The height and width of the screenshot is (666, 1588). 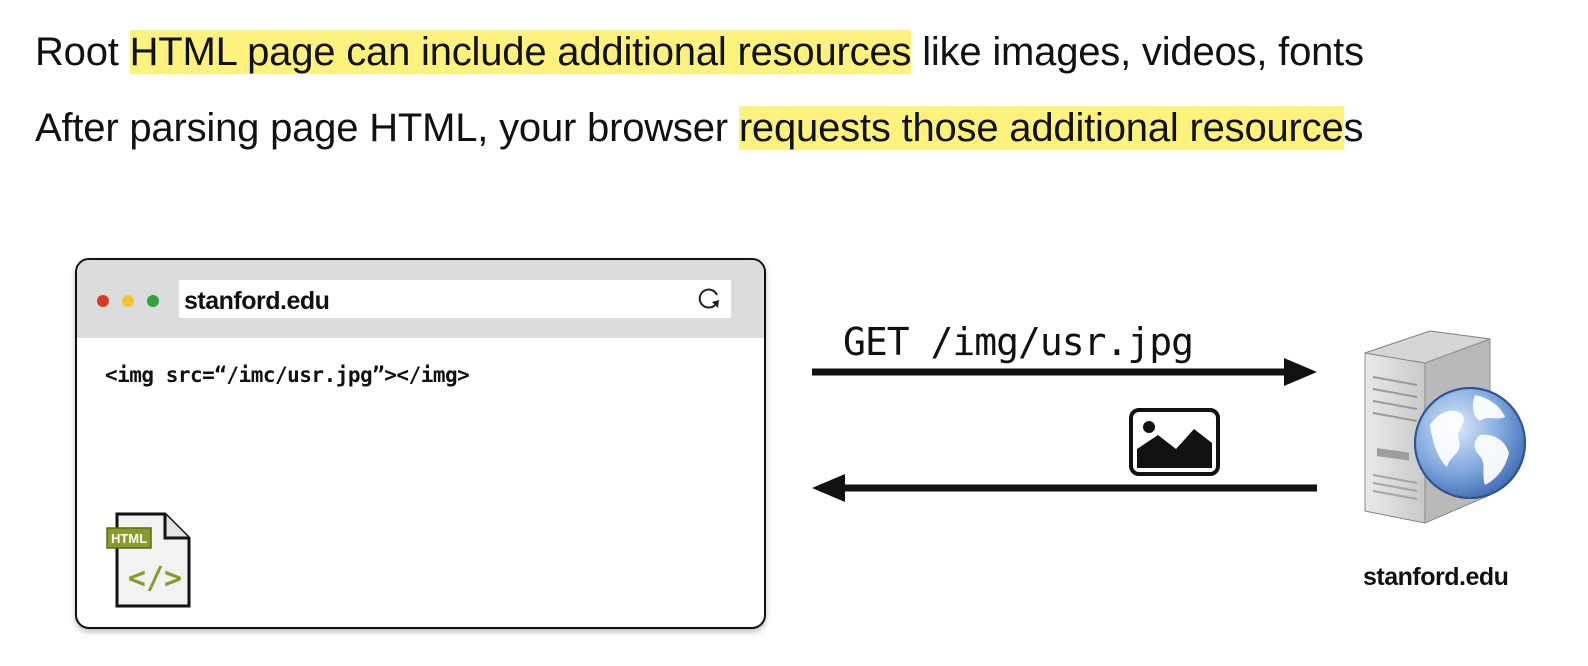 What do you see at coordinates (128, 301) in the screenshot?
I see `minimize-window-dot` at bounding box center [128, 301].